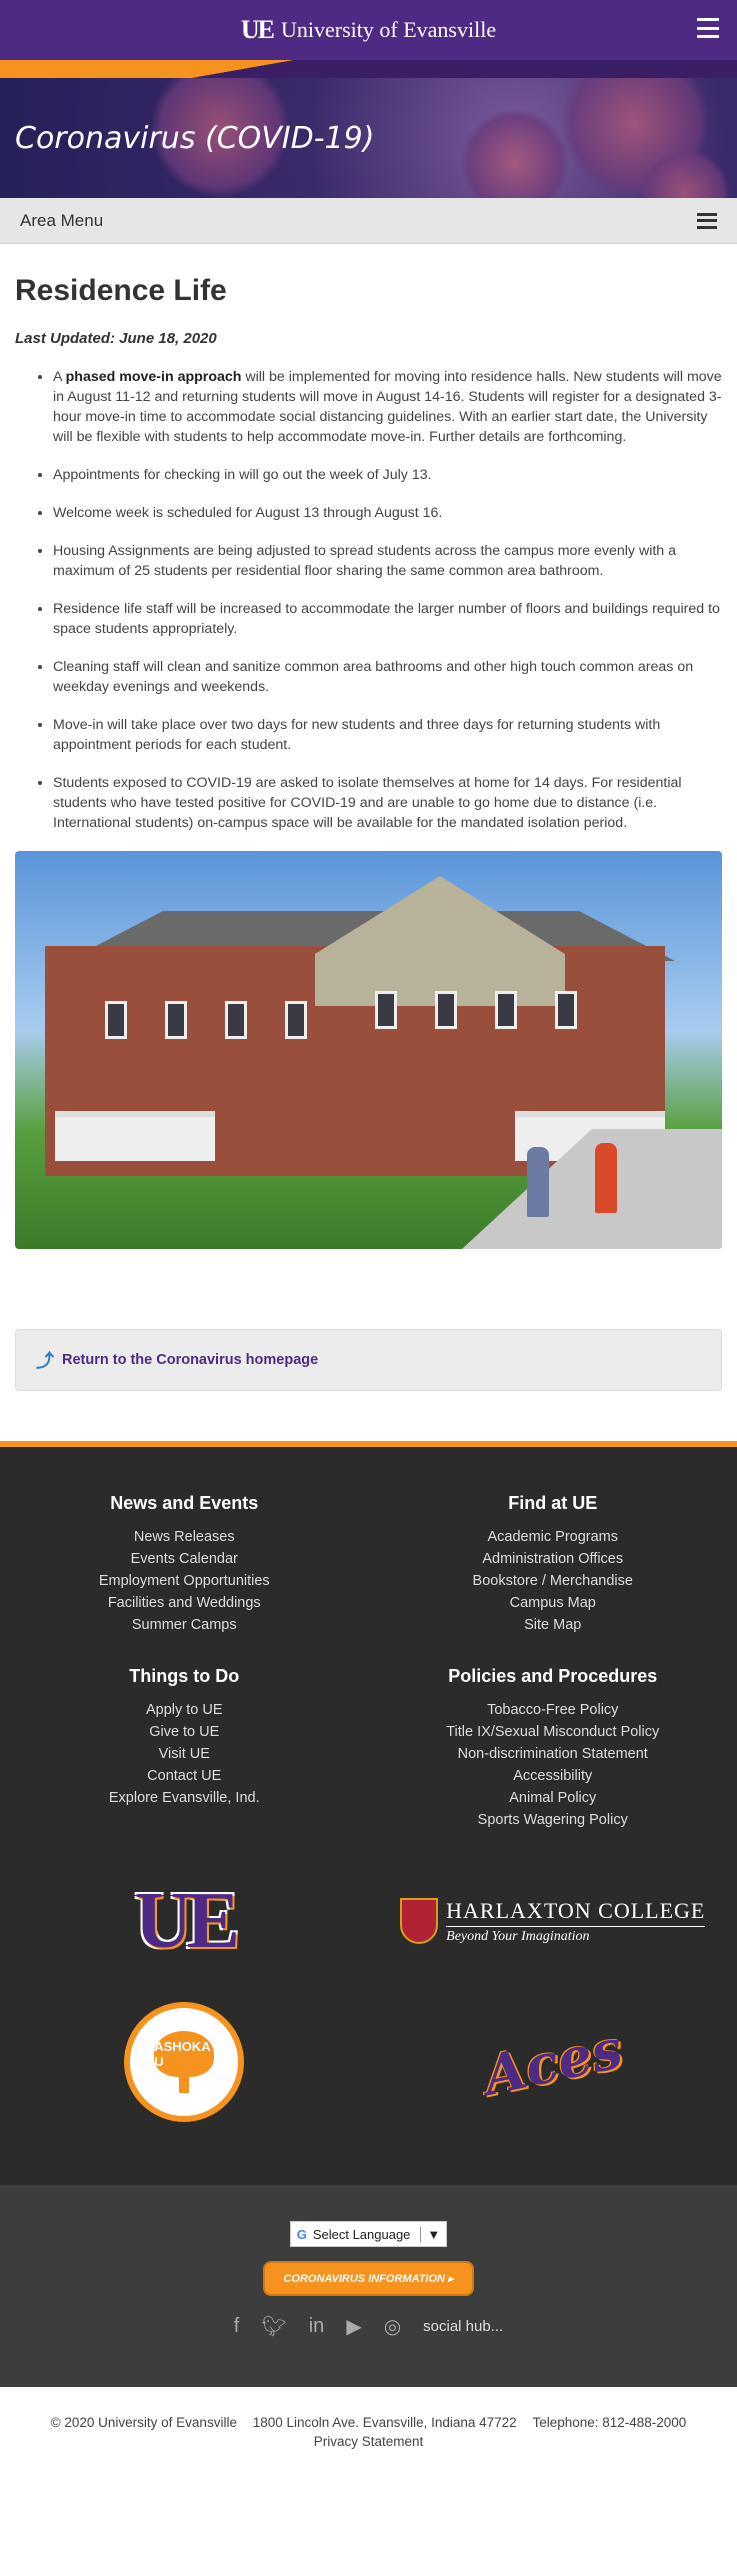 This screenshot has height=2574, width=737. What do you see at coordinates (368, 1360) in the screenshot?
I see `return-box: ⤴ Return to the Coronavirus homepage` at bounding box center [368, 1360].